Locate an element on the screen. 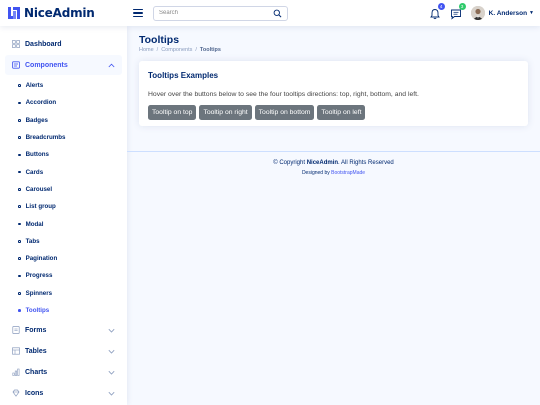 The image size is (540, 405). submenu-item-cards: Cards is located at coordinates (63, 171).